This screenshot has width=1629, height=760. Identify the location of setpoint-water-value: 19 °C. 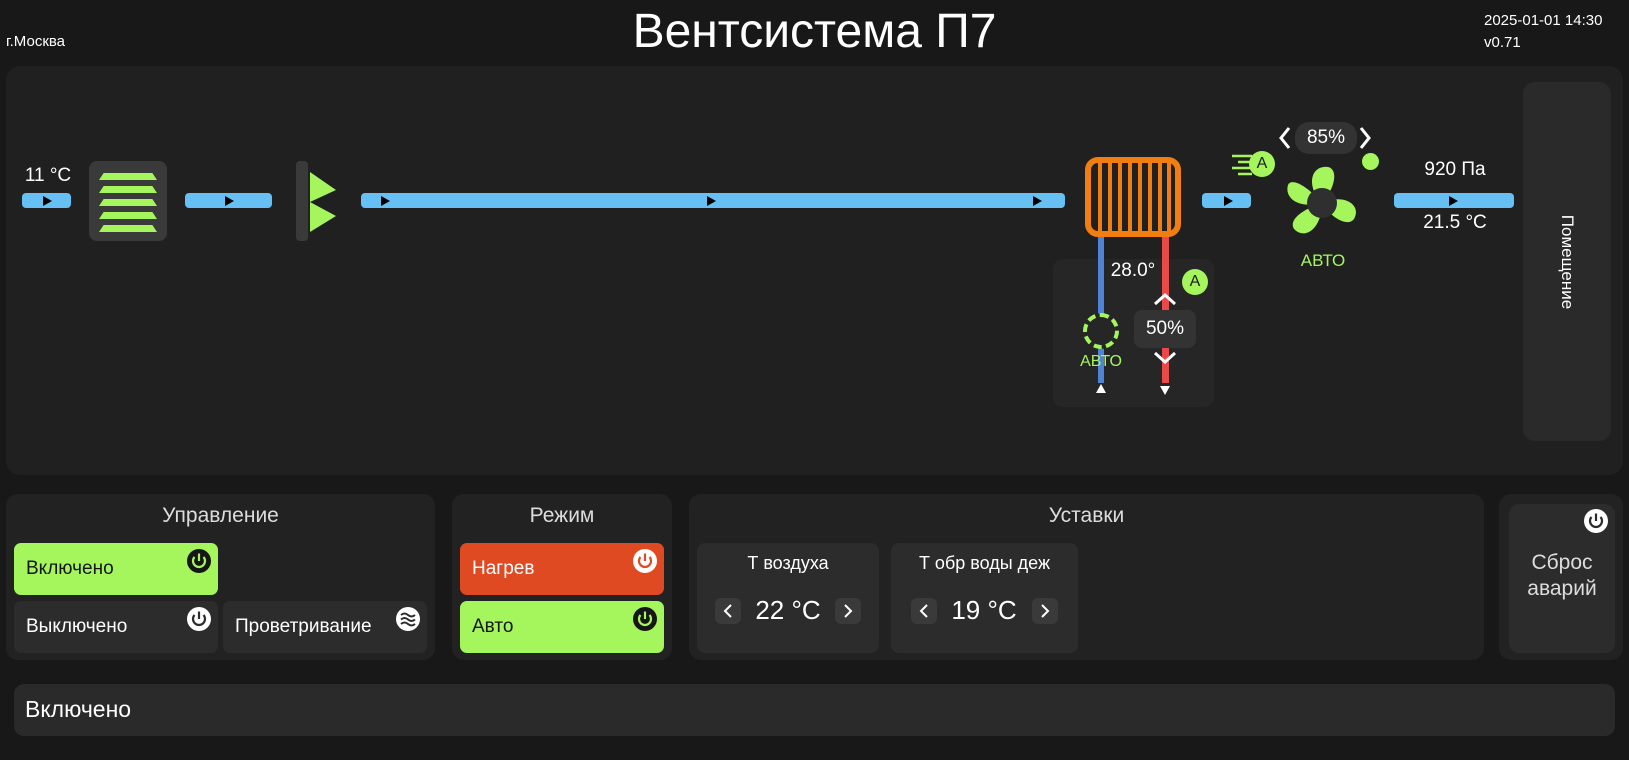
(984, 610).